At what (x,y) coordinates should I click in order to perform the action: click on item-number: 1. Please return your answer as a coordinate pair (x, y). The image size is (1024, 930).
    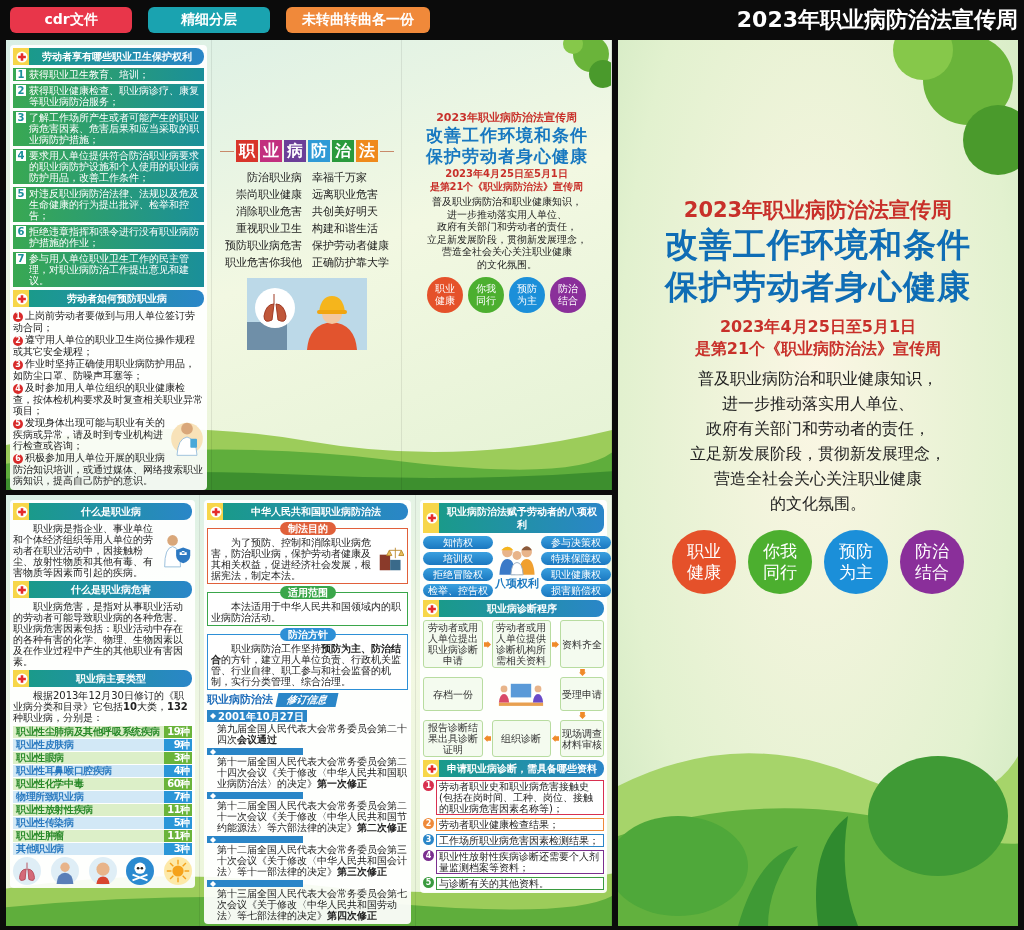
    Looking at the image, I should click on (428, 785).